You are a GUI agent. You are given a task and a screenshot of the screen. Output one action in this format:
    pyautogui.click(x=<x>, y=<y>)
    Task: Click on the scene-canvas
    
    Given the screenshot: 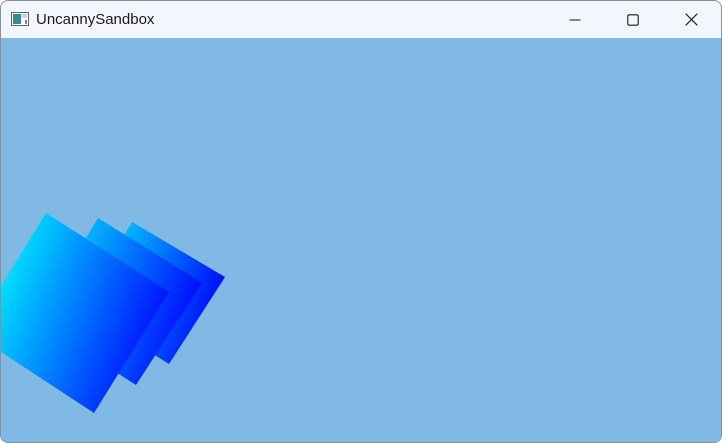 What is the action you would take?
    pyautogui.click(x=113, y=313)
    